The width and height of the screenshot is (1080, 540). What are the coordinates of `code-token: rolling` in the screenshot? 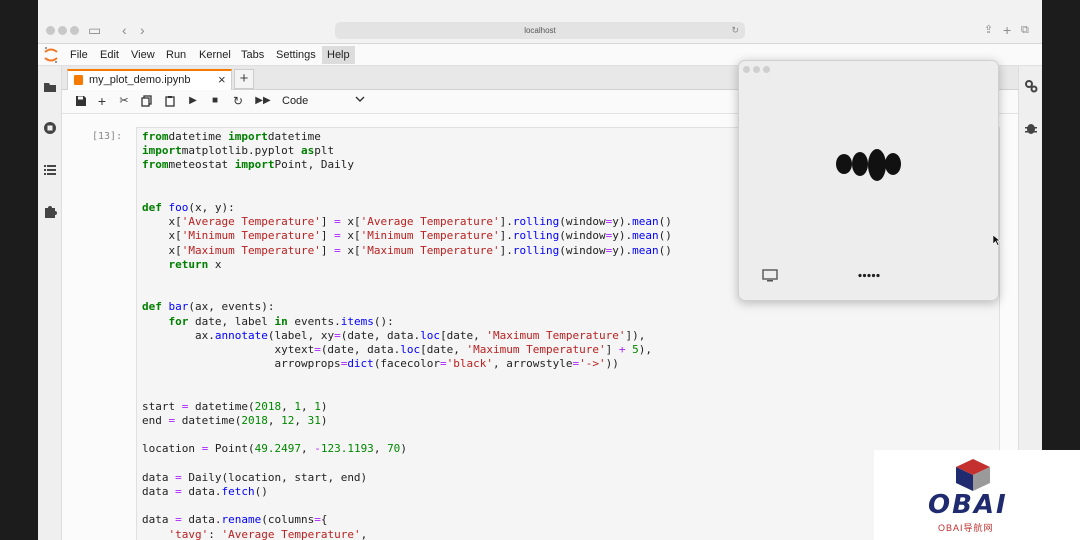 It's located at (536, 222).